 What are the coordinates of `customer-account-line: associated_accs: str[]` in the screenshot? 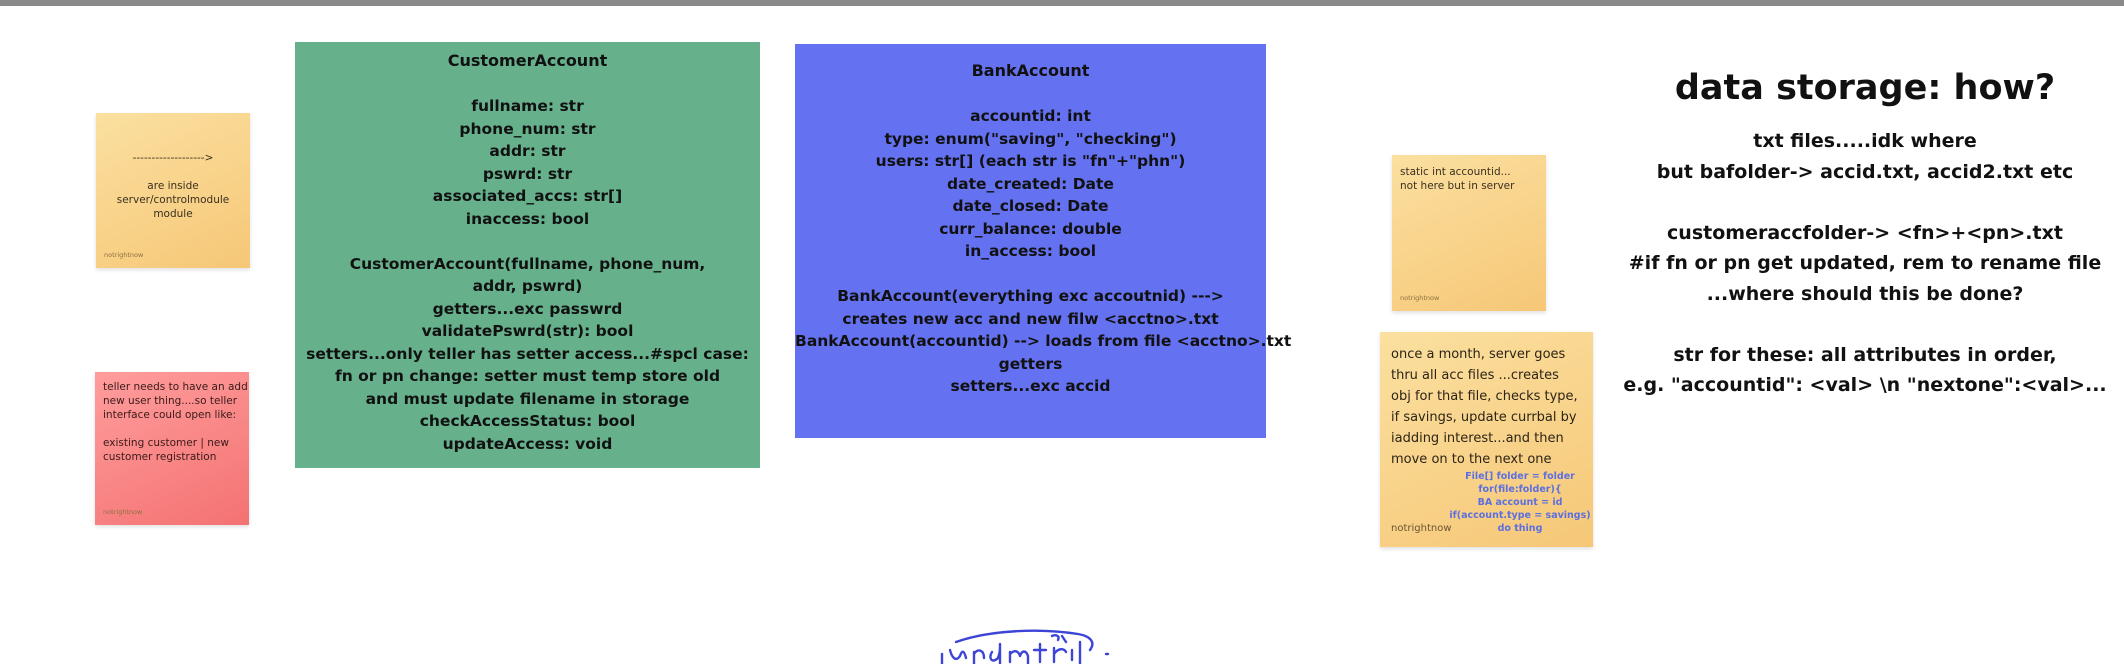 It's located at (527, 196).